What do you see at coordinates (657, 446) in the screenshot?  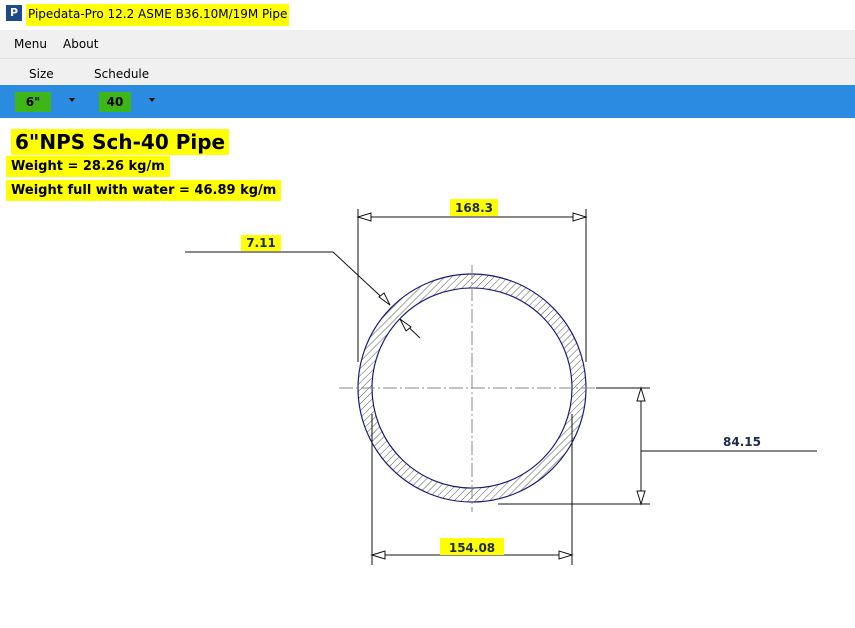 I see `inside-radius-dimension` at bounding box center [657, 446].